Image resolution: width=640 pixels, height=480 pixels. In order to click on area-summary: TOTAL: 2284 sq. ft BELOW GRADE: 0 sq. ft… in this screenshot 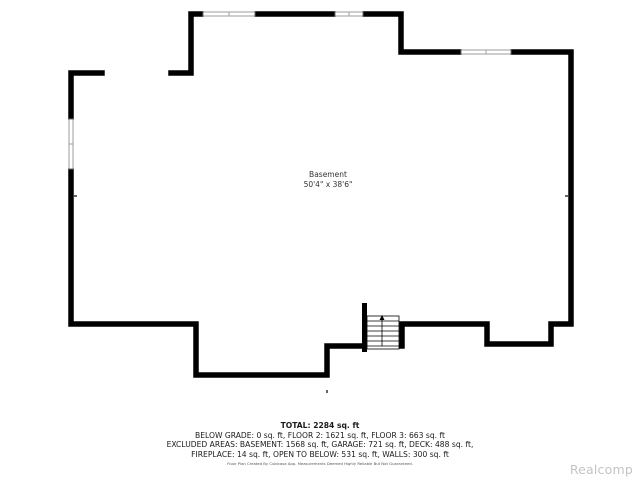, I will do `click(320, 444)`.